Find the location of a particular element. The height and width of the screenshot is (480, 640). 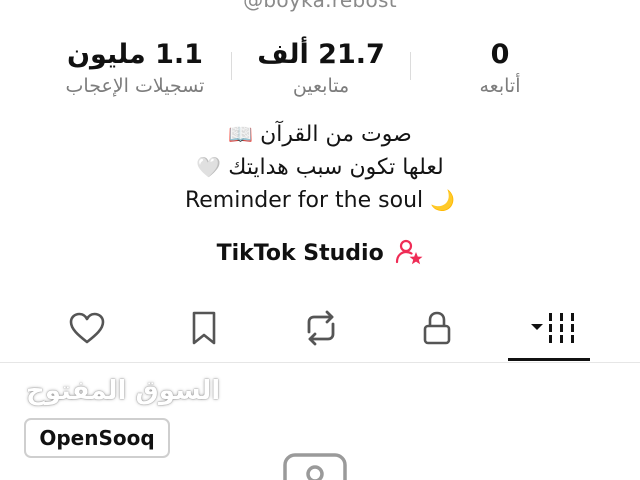

watermark-logo: OpenSooq is located at coordinates (97, 438).